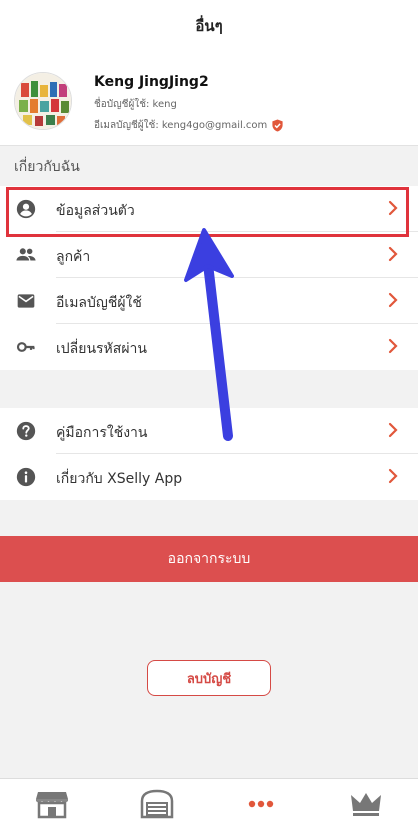 The height and width of the screenshot is (828, 418). Describe the element at coordinates (209, 559) in the screenshot. I see `logout-button: ออกจากระบบ` at that location.